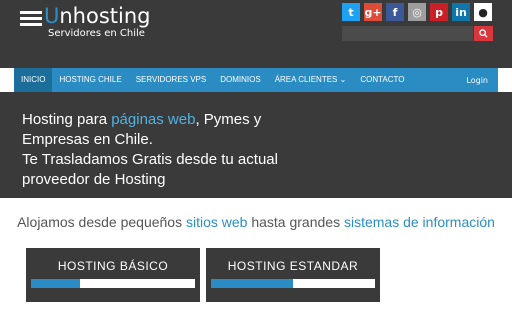 The image size is (512, 315). I want to click on nav-contacto: CONTACTO, so click(382, 80).